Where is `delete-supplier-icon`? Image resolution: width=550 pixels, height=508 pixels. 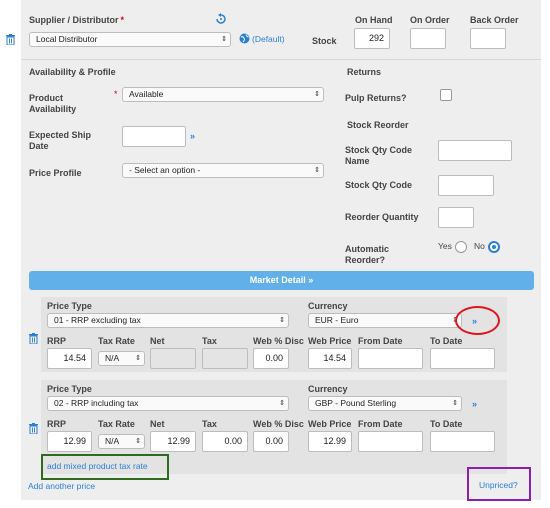
delete-supplier-icon is located at coordinates (10, 39).